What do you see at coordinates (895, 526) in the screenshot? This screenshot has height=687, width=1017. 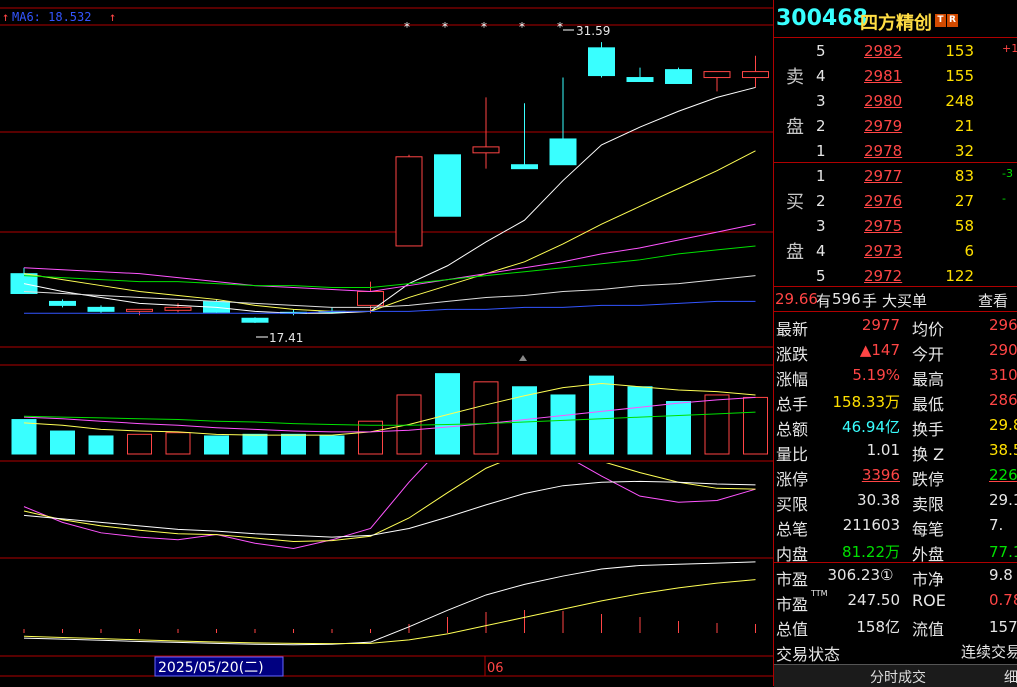 I see `stat-row: 总笔 211603 每笔 7.` at bounding box center [895, 526].